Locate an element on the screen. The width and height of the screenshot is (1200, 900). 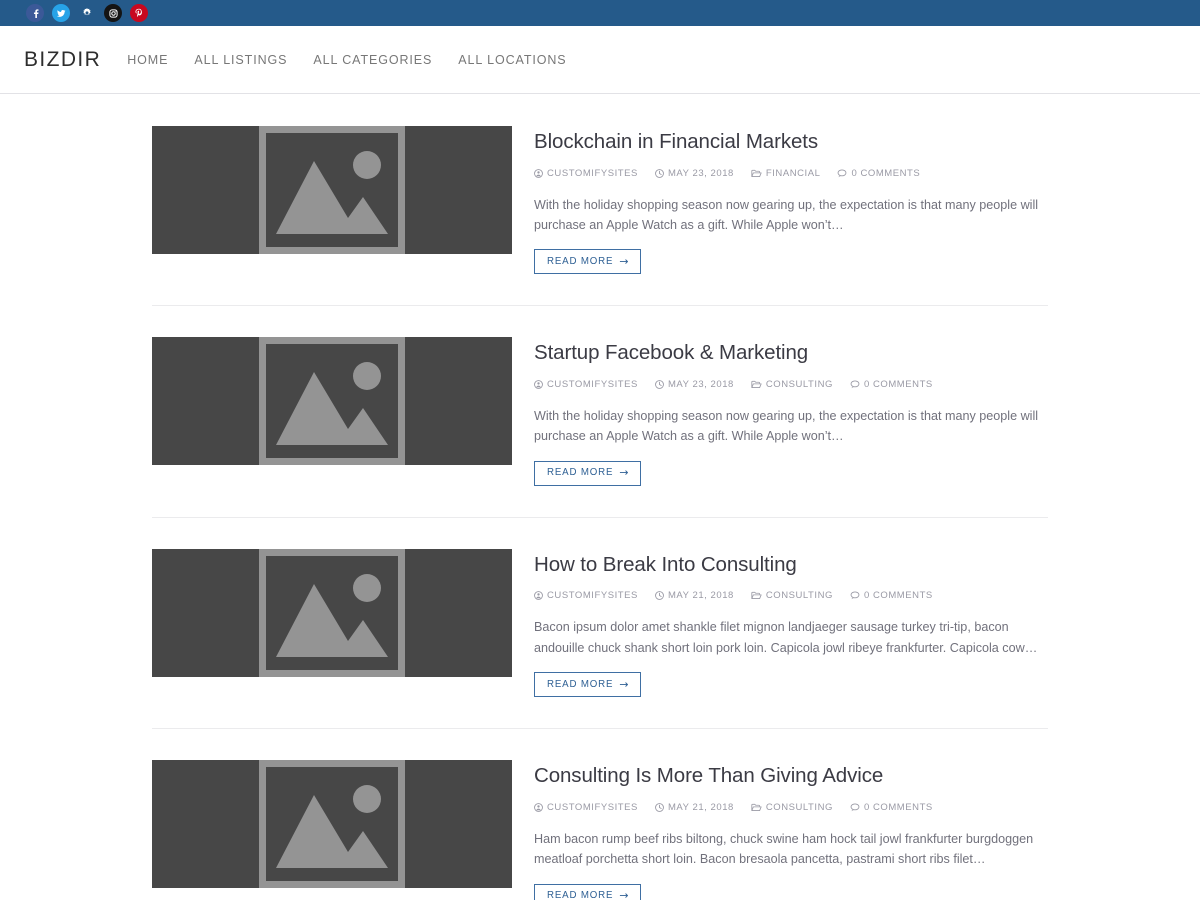
gear-icon is located at coordinates (87, 13).